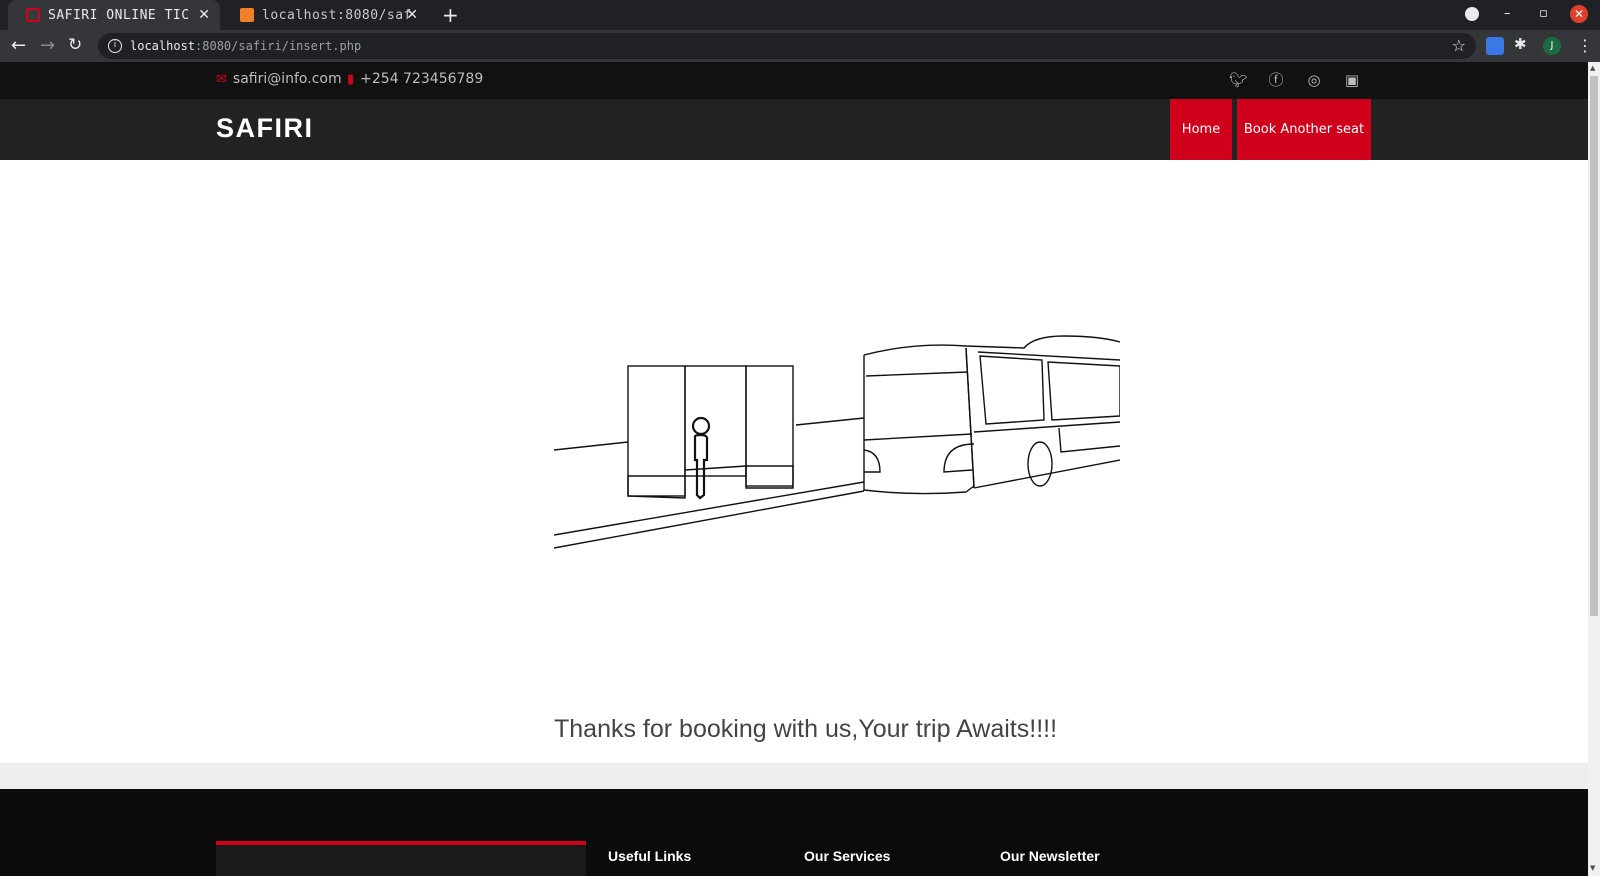 The image size is (1600, 876). What do you see at coordinates (1459, 45) in the screenshot?
I see `star-icon: ☆` at bounding box center [1459, 45].